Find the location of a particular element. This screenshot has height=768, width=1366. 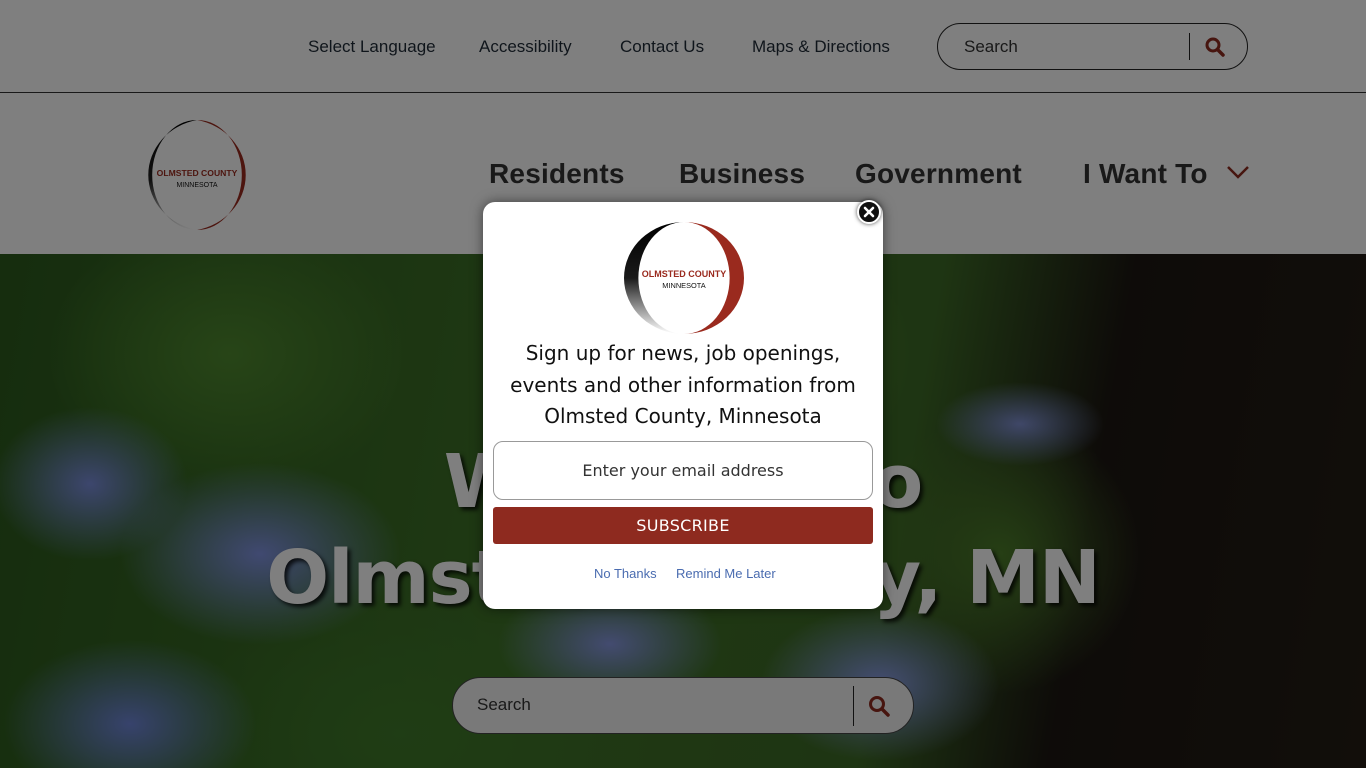

email-field is located at coordinates (683, 470).